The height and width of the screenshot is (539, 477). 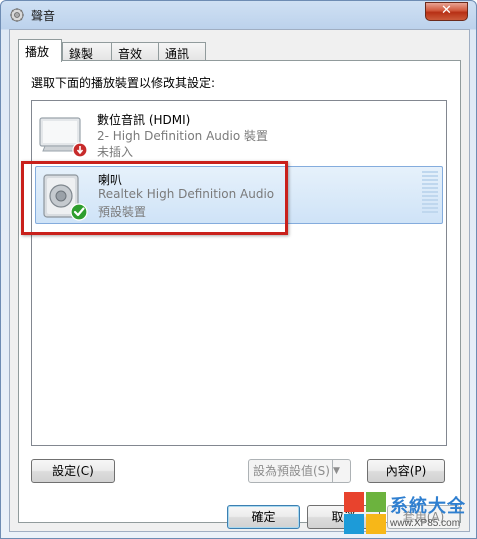 I want to click on window-title: 聲音, so click(x=43, y=16).